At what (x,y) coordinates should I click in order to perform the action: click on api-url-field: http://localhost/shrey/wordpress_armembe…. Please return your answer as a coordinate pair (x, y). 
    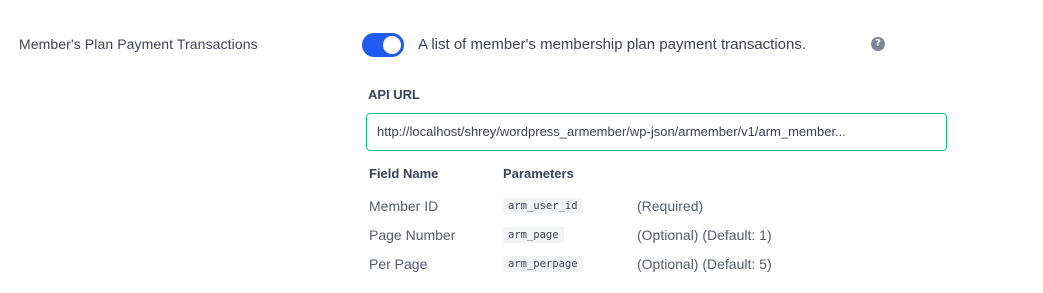
    Looking at the image, I should click on (656, 132).